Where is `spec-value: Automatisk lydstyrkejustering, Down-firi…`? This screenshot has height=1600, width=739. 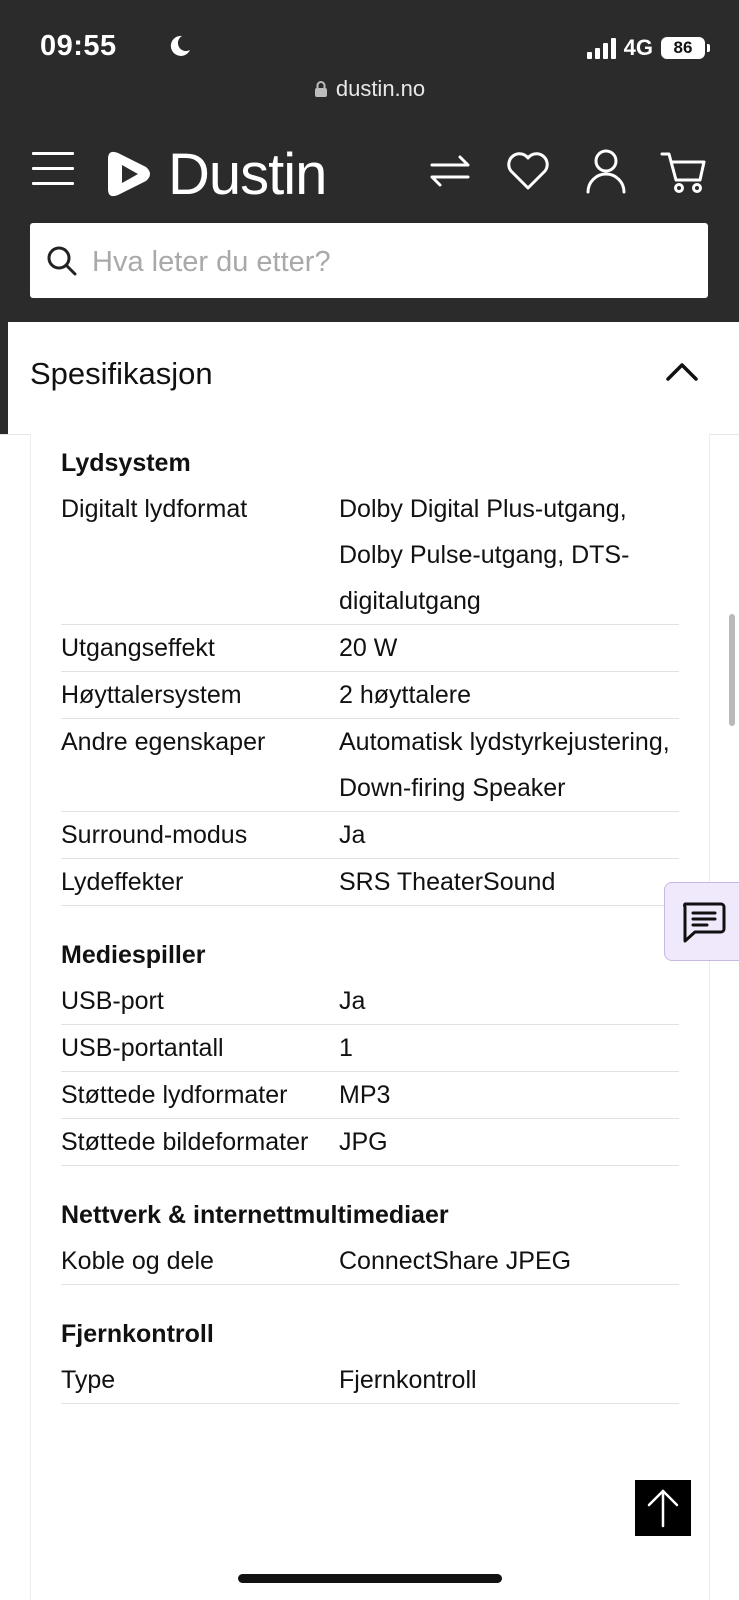 spec-value: Automatisk lydstyrkejustering, Down-firi… is located at coordinates (504, 765).